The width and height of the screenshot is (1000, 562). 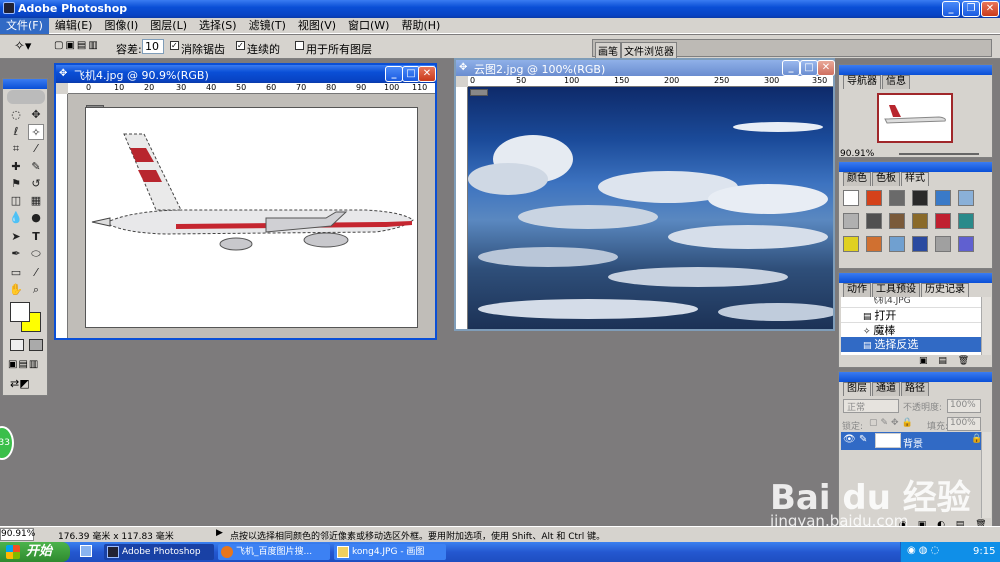 I want to click on close-icon: ✕, so click(x=990, y=9).